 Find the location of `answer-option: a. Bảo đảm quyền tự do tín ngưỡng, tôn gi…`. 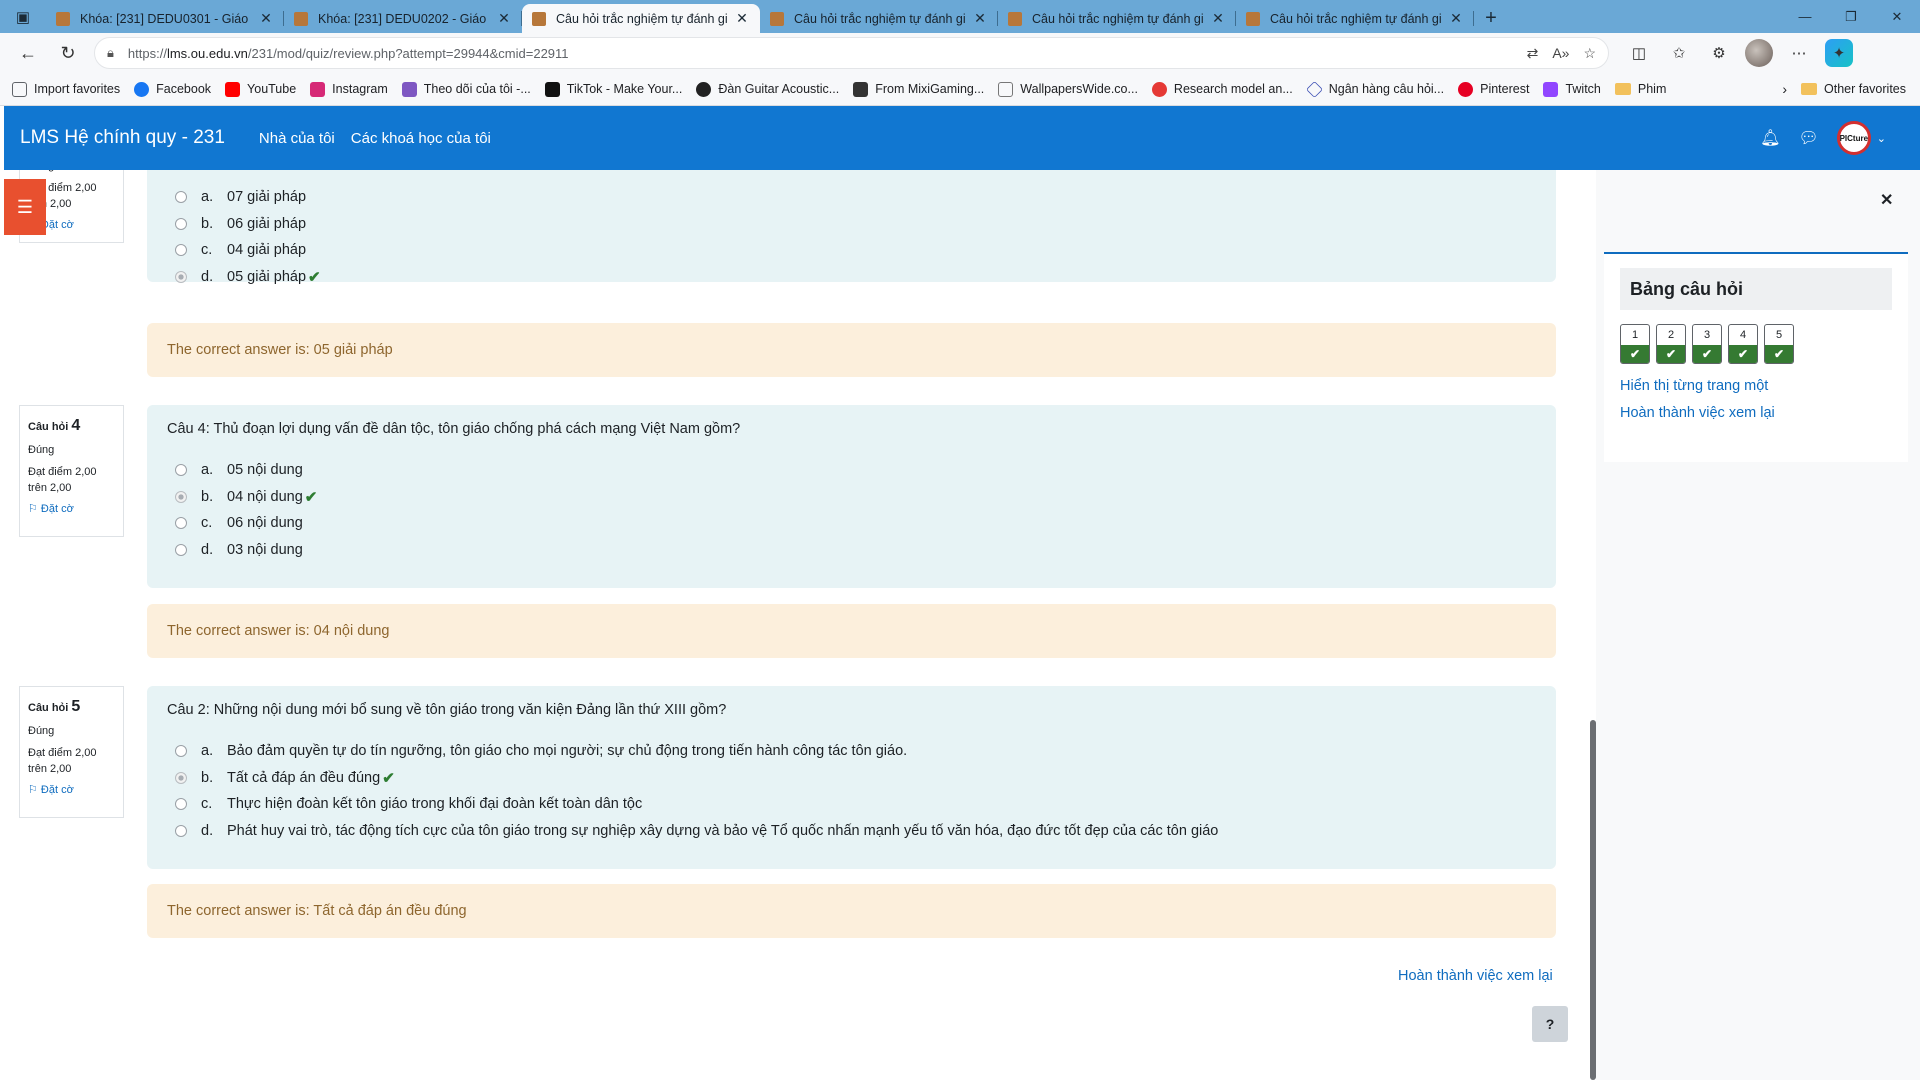

answer-option: a. Bảo đảm quyền tự do tín ngưỡng, tôn gi… is located at coordinates (851, 751).